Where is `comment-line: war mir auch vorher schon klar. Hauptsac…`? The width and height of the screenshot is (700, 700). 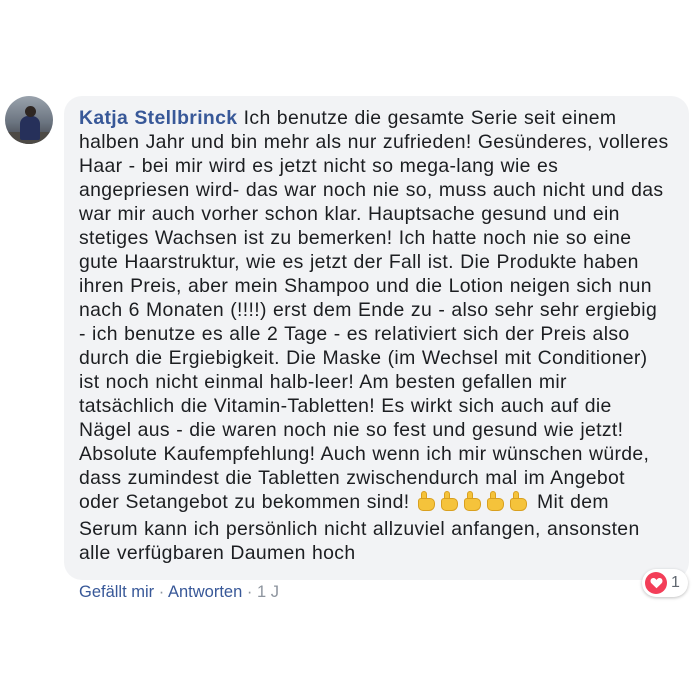
comment-line: war mir auch vorher schon klar. Hauptsac… is located at coordinates (349, 214).